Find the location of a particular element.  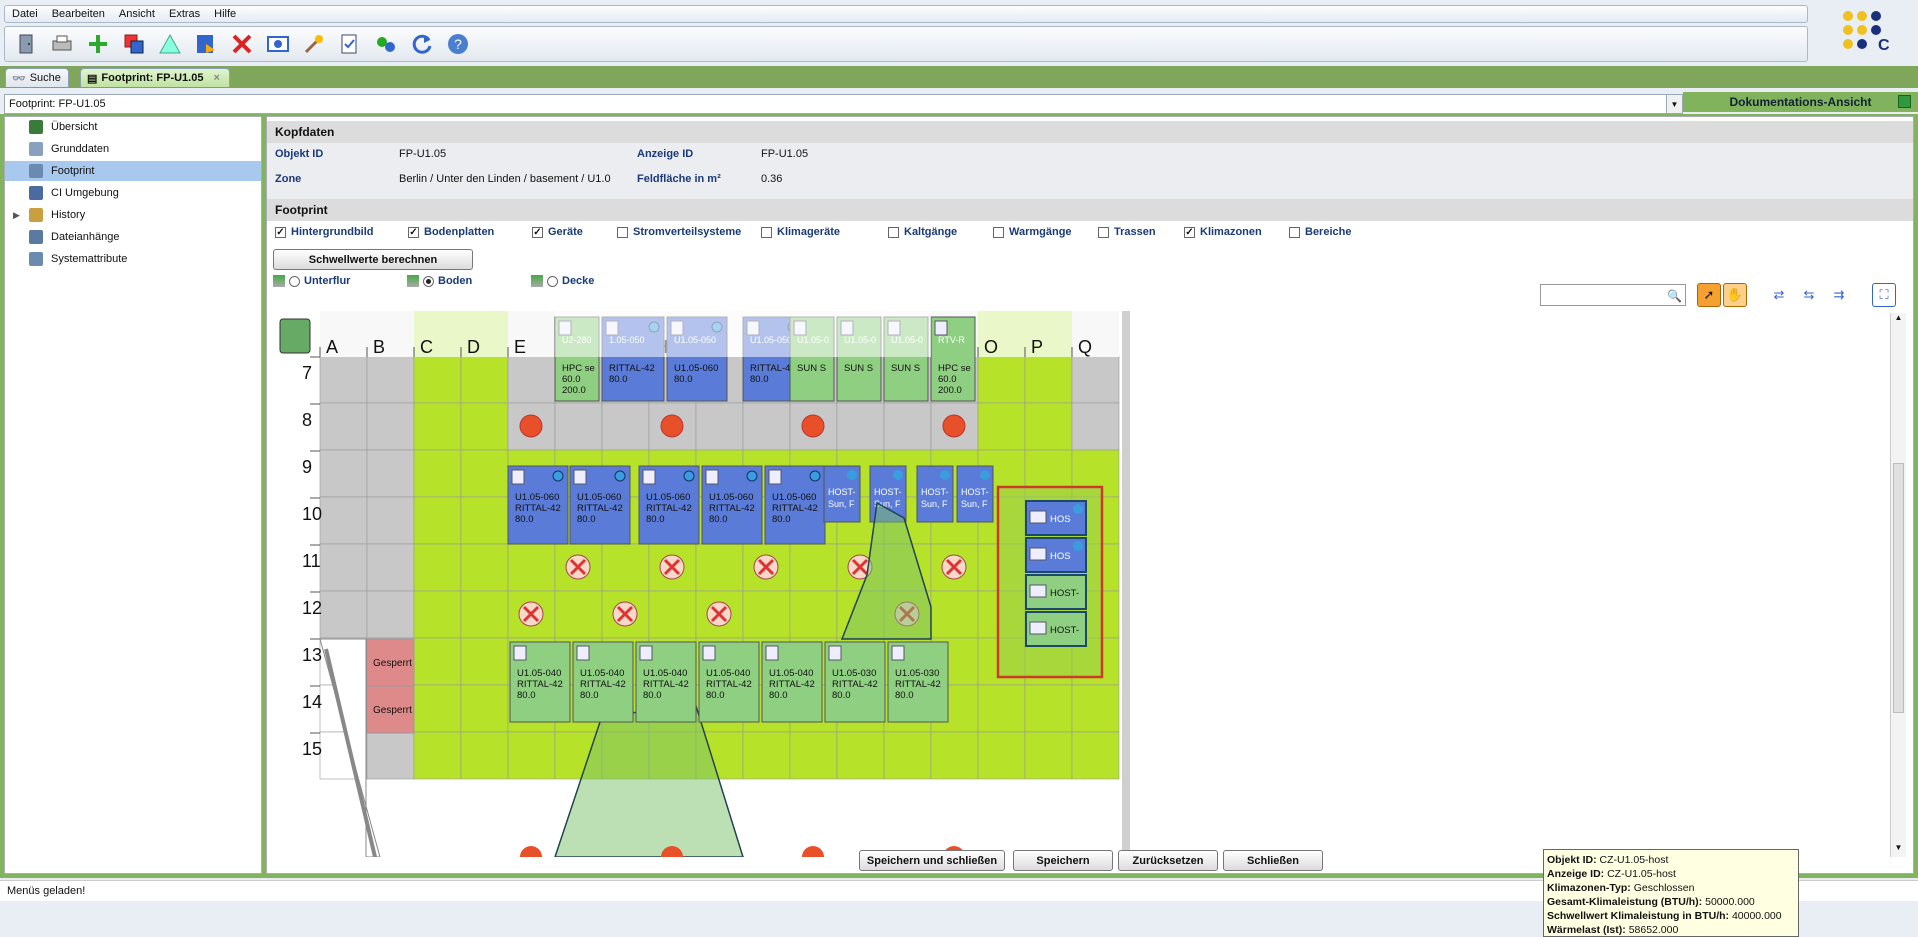

schwellwerte-button: Schwellwerte berechnen is located at coordinates (373, 259).